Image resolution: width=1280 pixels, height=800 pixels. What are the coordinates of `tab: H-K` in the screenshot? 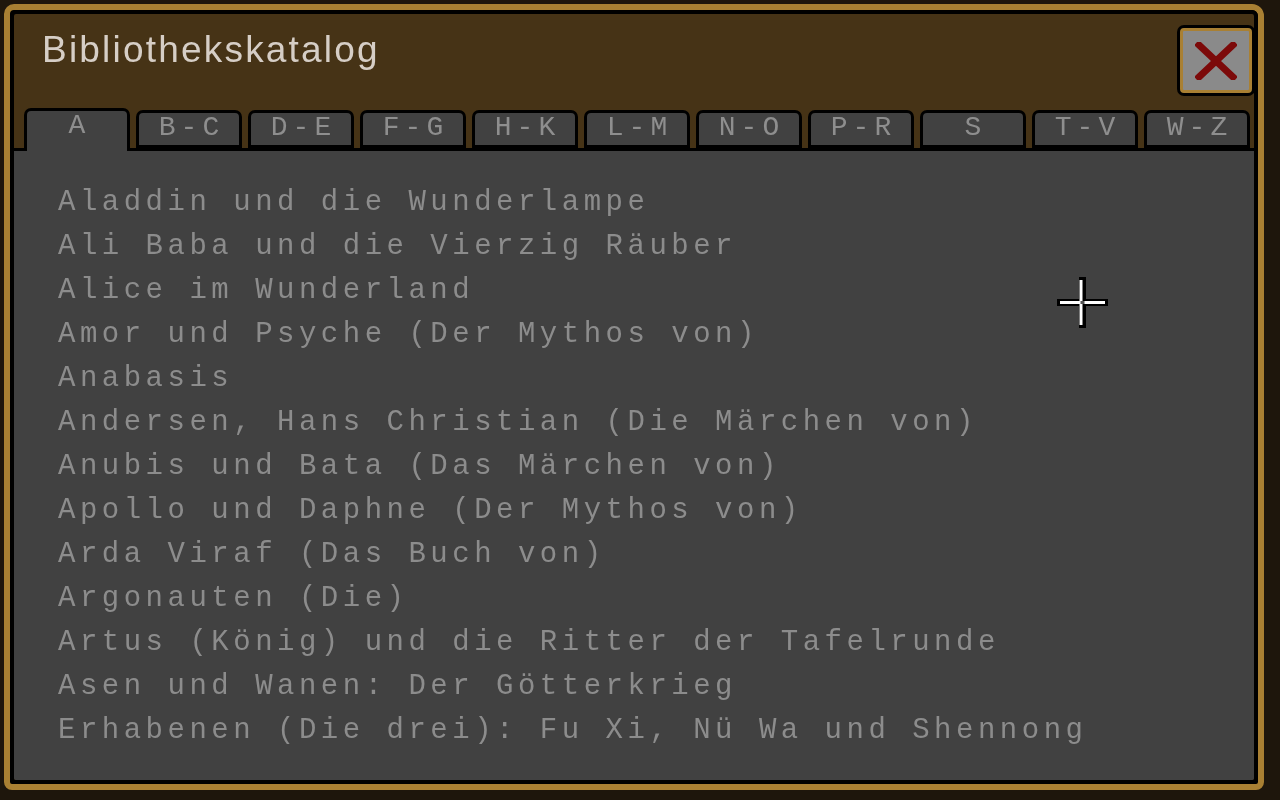 It's located at (525, 129).